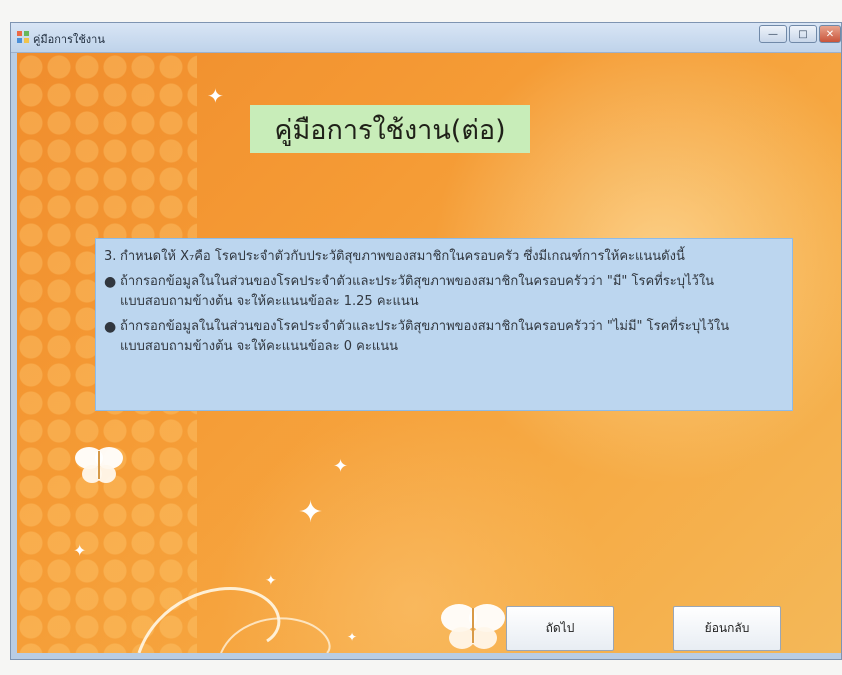  Describe the element at coordinates (234, 620) in the screenshot. I see `decorative-swirl` at that location.